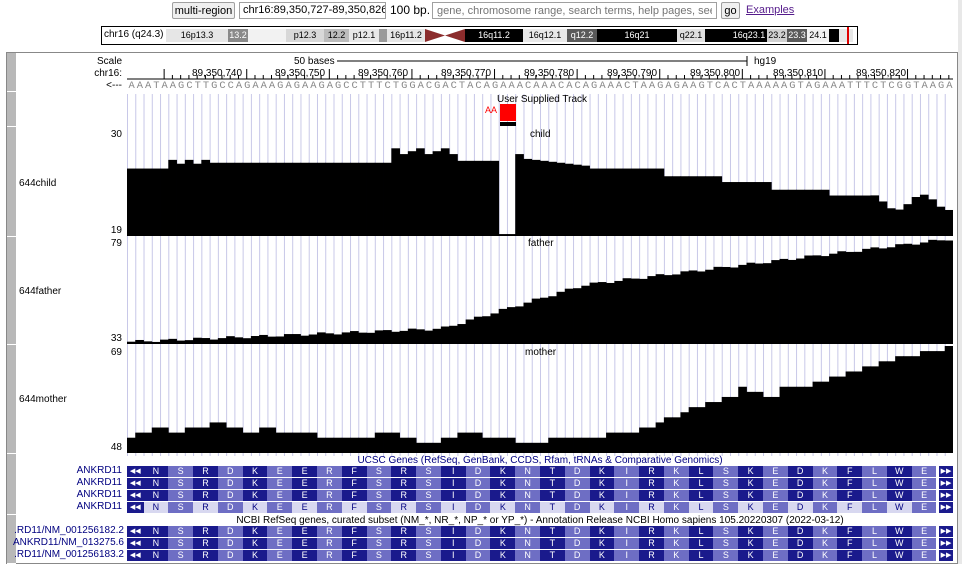 The height and width of the screenshot is (564, 962). Describe the element at coordinates (11, 109) in the screenshot. I see `gutter-user-track` at that location.